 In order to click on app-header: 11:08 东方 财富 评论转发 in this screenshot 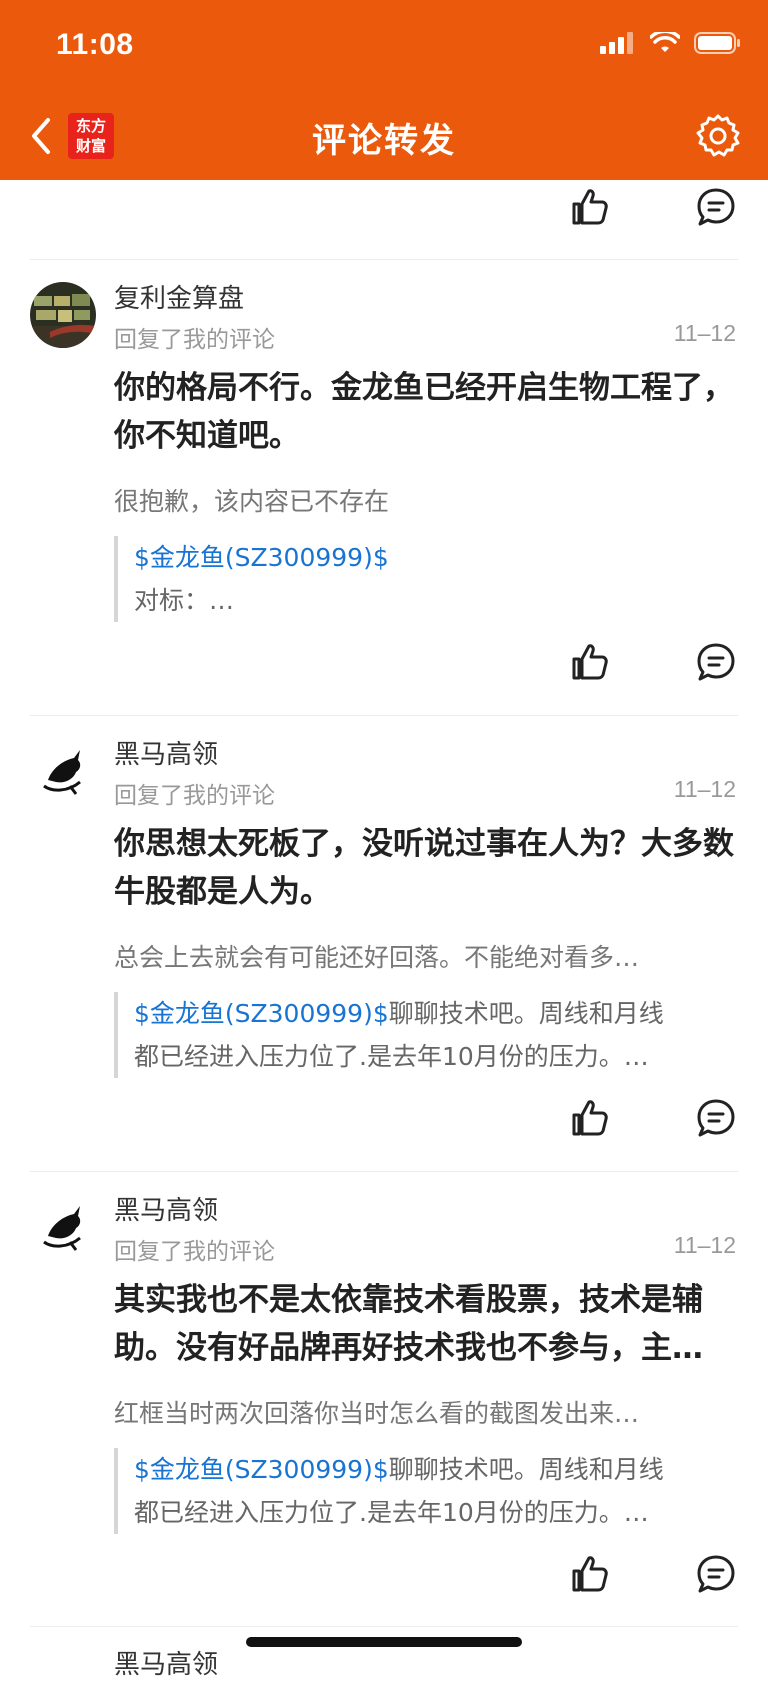, I will do `click(384, 90)`.